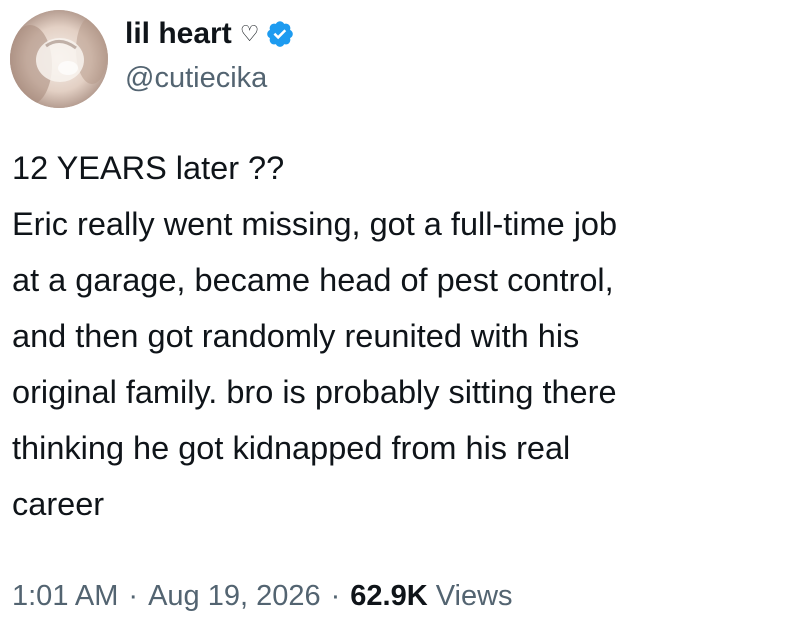 The height and width of the screenshot is (629, 800). Describe the element at coordinates (234, 596) in the screenshot. I see `tweet-date: Aug 19, 2026` at that location.